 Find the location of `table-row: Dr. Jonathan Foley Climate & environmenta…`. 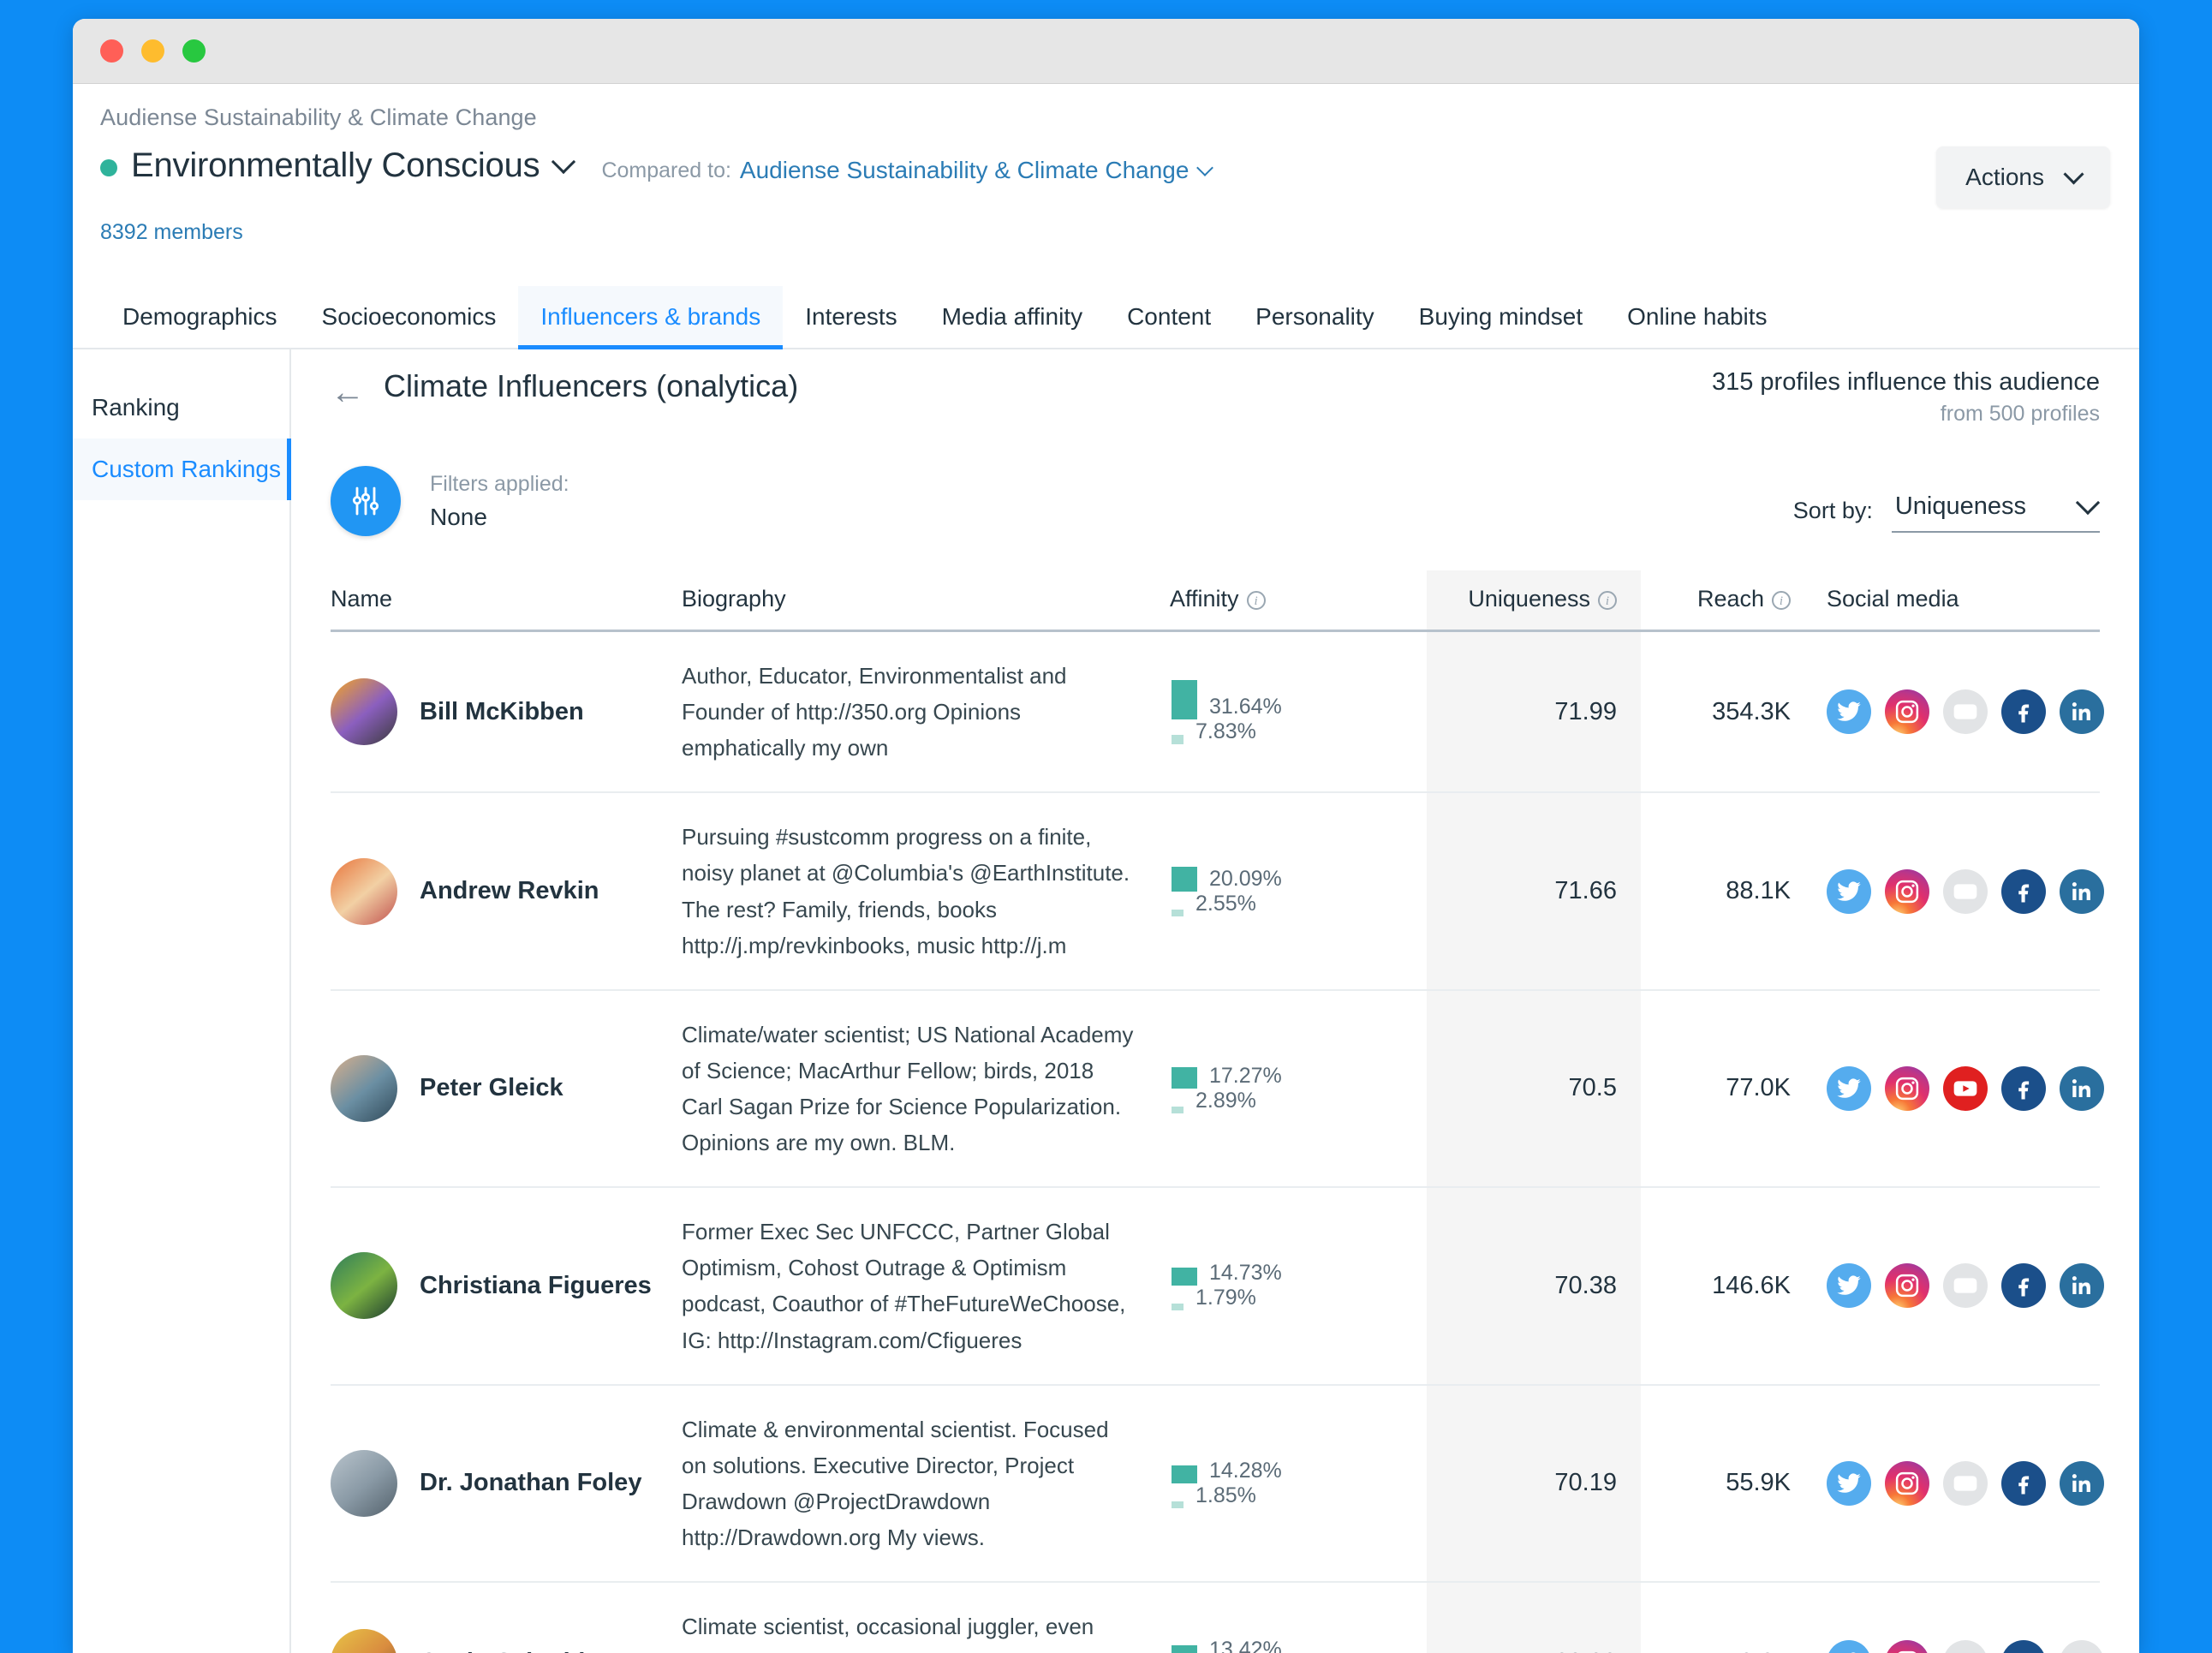

table-row: Dr. Jonathan Foley Climate & environmenta… is located at coordinates (1217, 1483).